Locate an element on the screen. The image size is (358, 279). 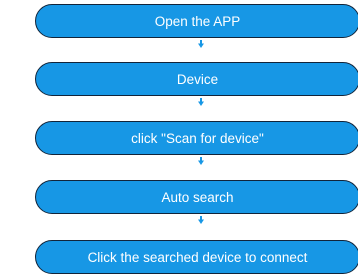
step-label: Click the searched device to connect is located at coordinates (197, 257).